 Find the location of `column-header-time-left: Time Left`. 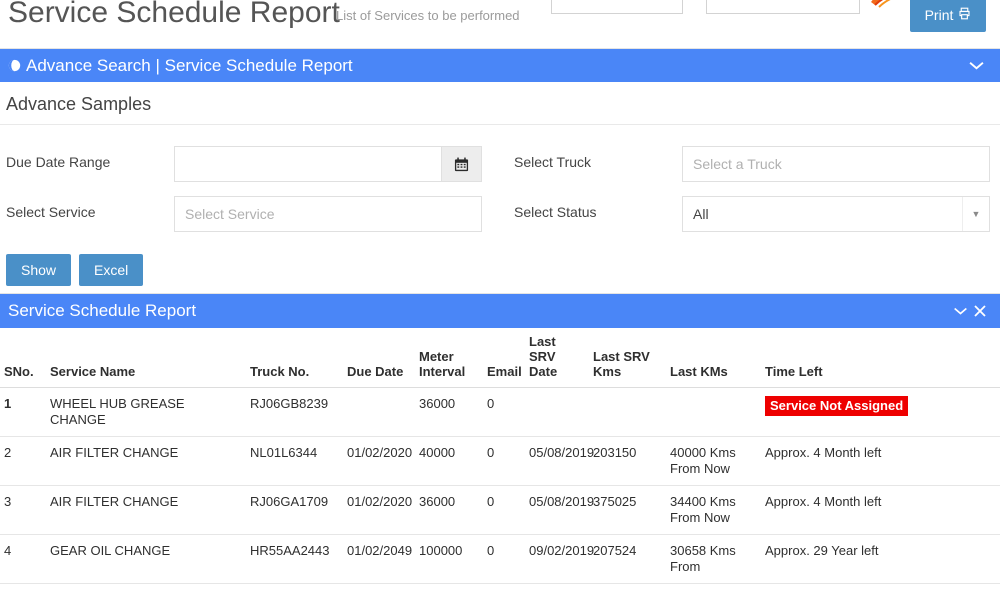

column-header-time-left: Time Left is located at coordinates (880, 358).